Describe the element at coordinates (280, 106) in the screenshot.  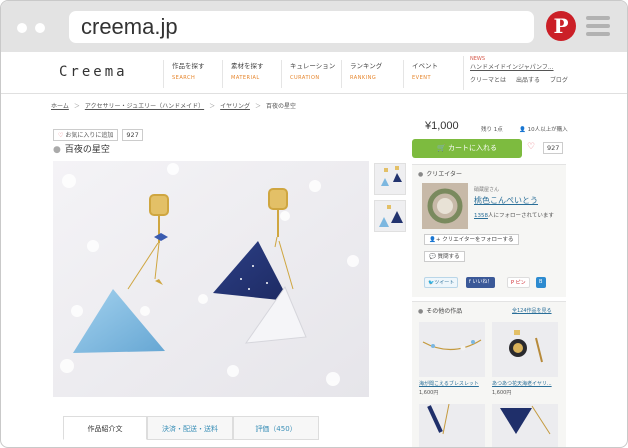
I see `breadcrumb-current: 百夜の星空` at that location.